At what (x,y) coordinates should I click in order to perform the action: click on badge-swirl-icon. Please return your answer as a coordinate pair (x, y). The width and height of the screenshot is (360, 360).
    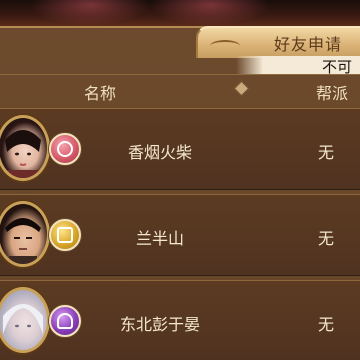
    Looking at the image, I should click on (65, 149).